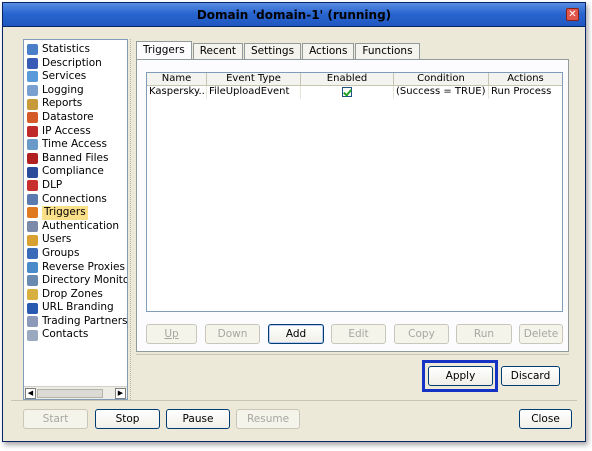 This screenshot has height=451, width=592. What do you see at coordinates (127, 419) in the screenshot?
I see `stop-button: Stop` at bounding box center [127, 419].